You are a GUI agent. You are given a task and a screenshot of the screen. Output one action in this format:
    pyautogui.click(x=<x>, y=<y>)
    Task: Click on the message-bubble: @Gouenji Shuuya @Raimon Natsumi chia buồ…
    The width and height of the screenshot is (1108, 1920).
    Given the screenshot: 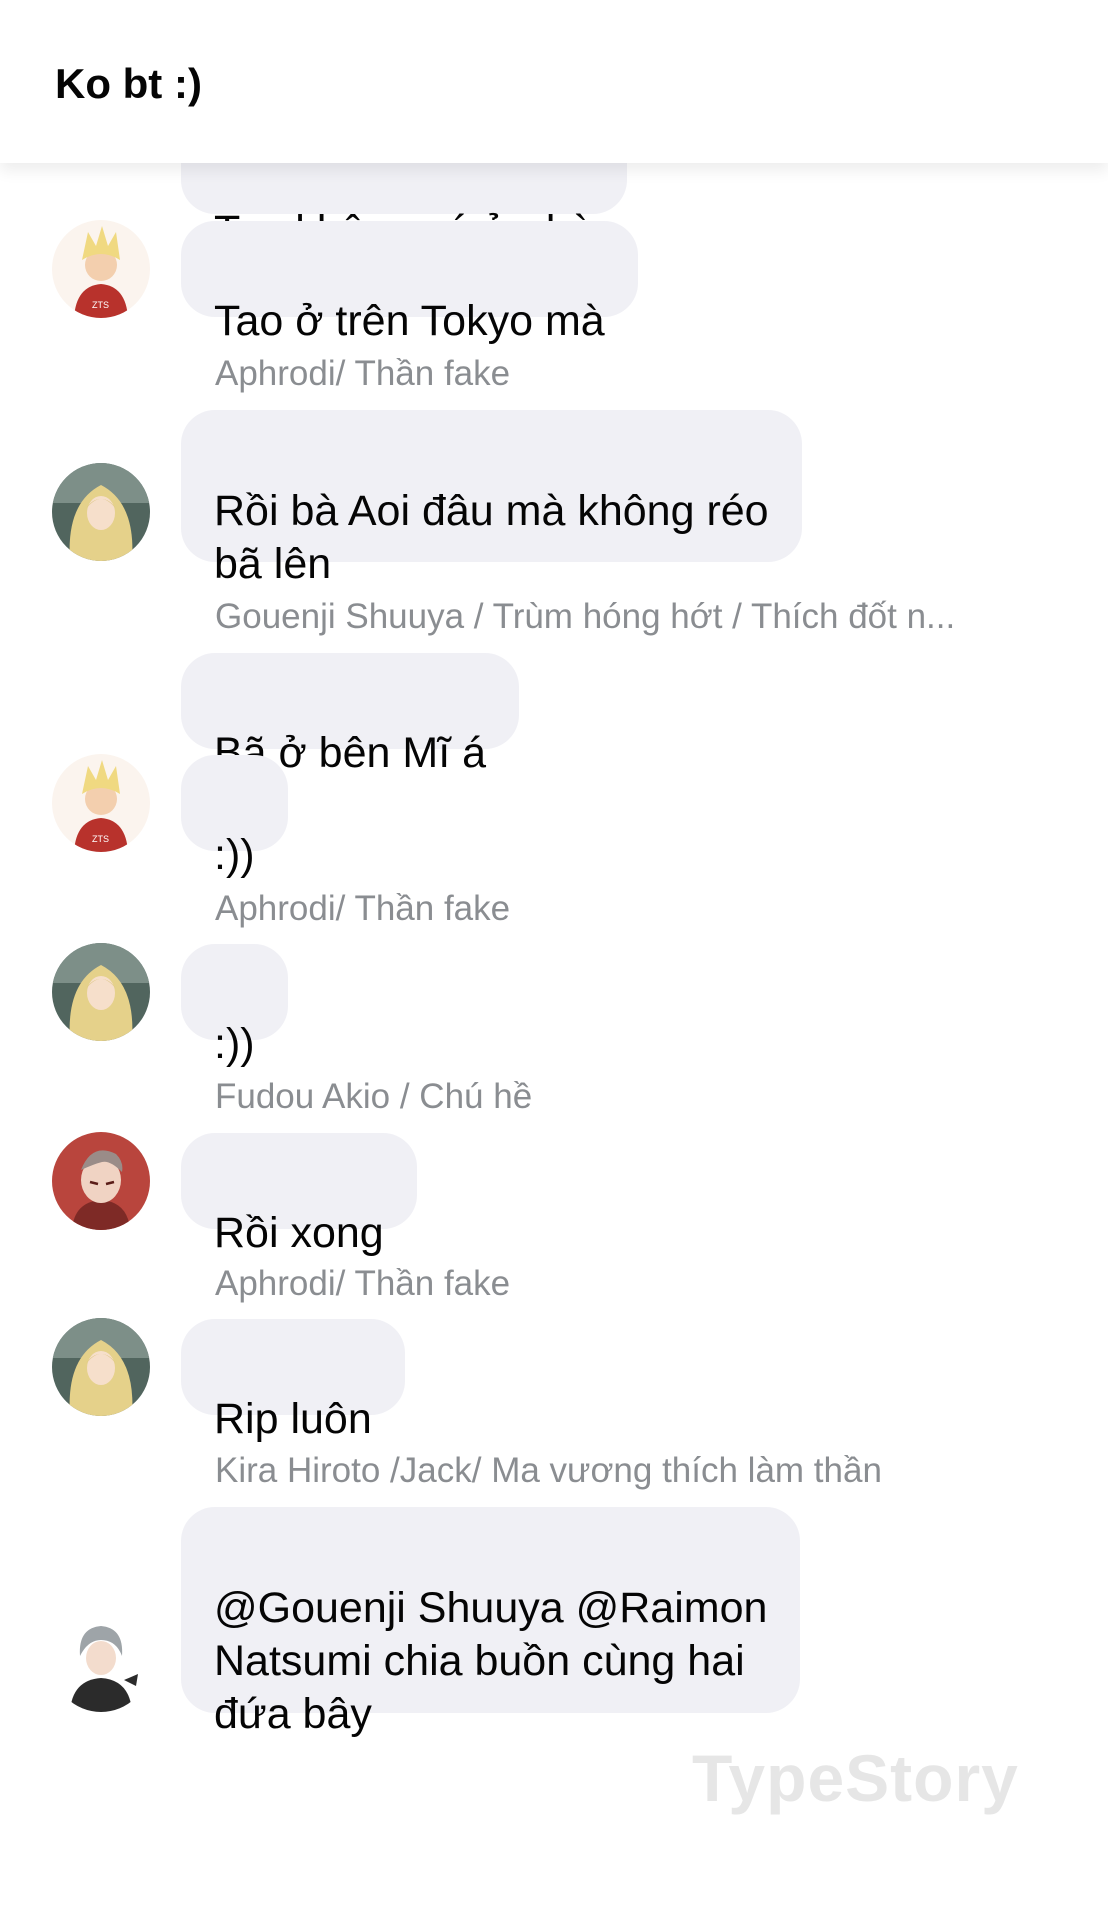 What is the action you would take?
    pyautogui.click(x=491, y=1622)
    